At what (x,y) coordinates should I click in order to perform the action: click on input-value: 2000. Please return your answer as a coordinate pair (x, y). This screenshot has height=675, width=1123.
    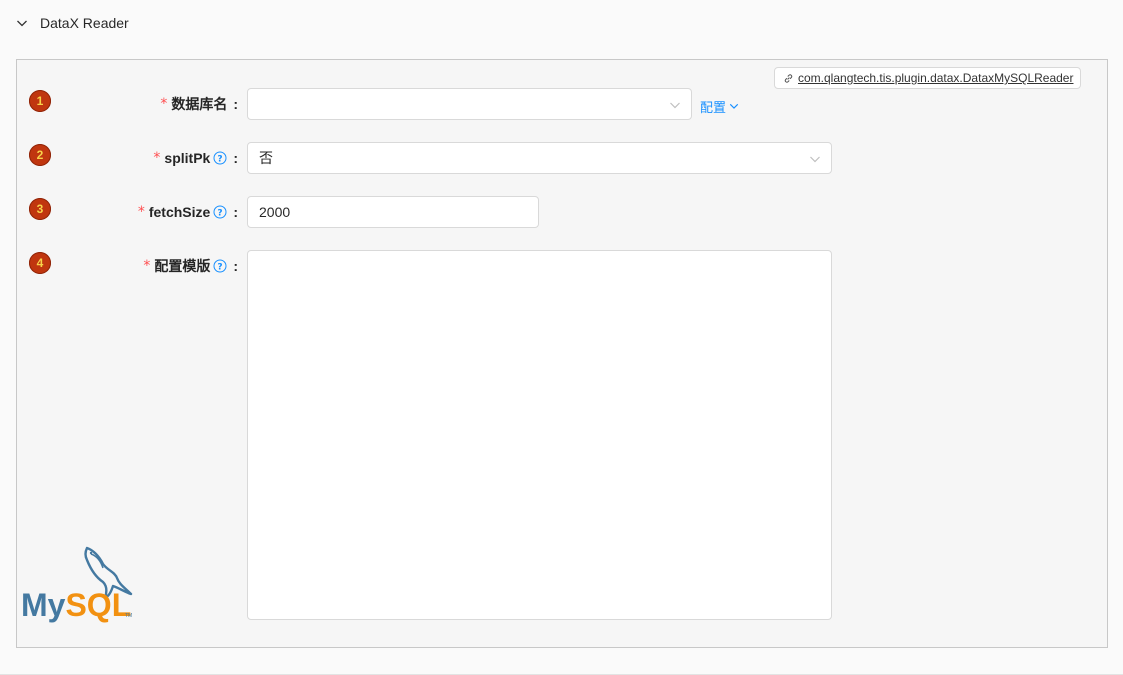
    Looking at the image, I should click on (275, 212).